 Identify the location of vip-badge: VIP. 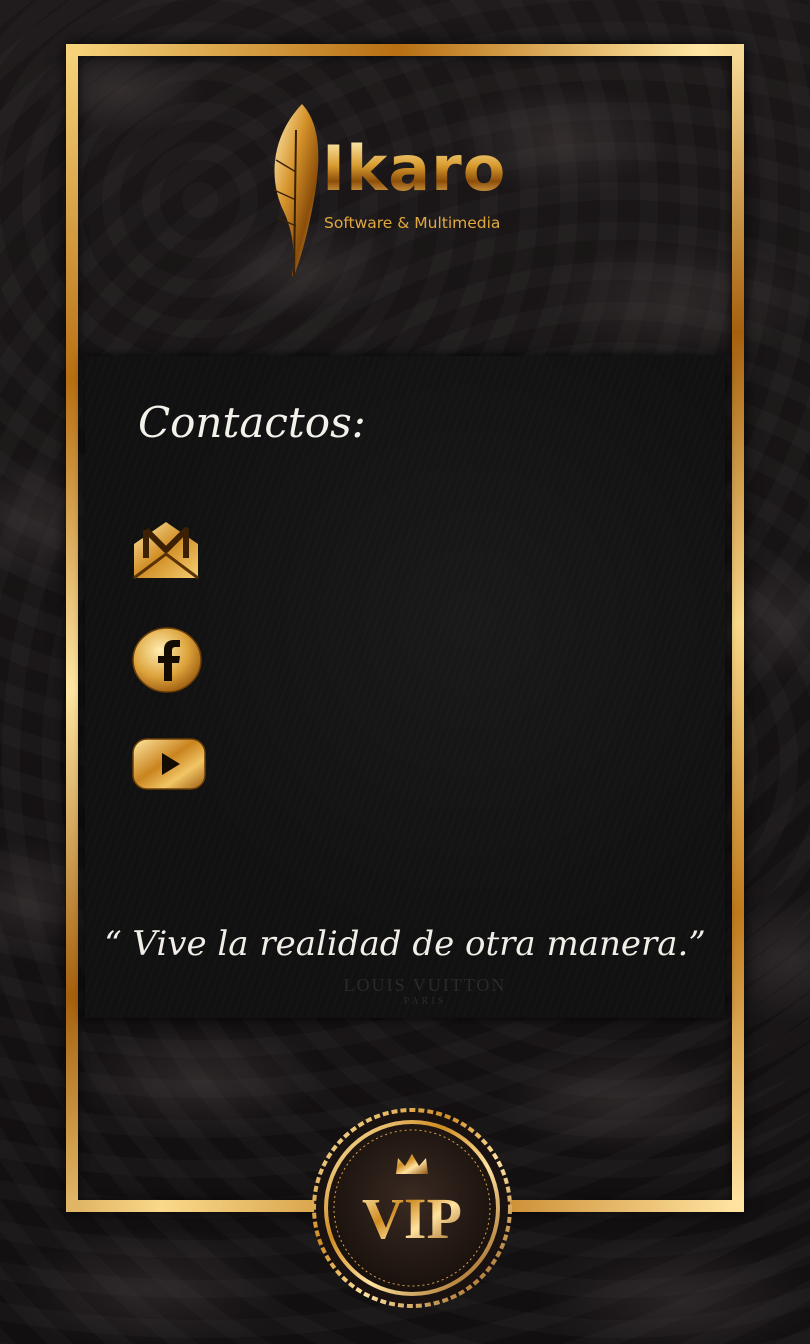
(412, 1208).